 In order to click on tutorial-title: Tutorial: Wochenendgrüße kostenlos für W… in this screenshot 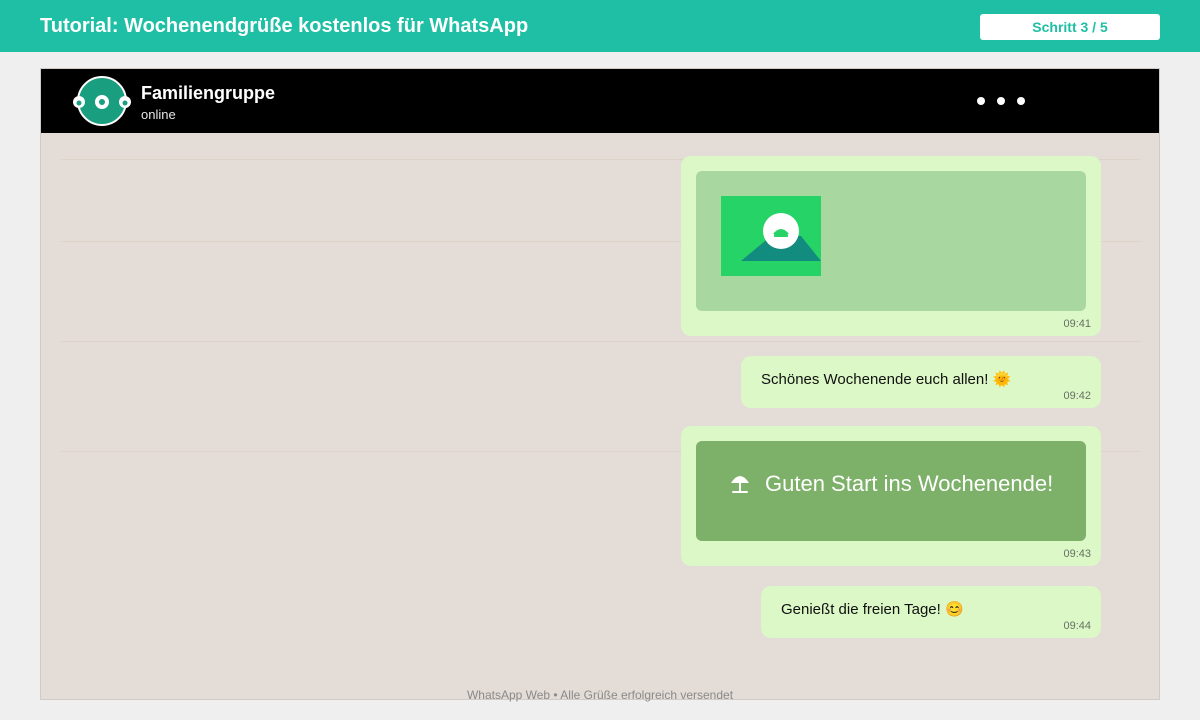, I will do `click(284, 26)`.